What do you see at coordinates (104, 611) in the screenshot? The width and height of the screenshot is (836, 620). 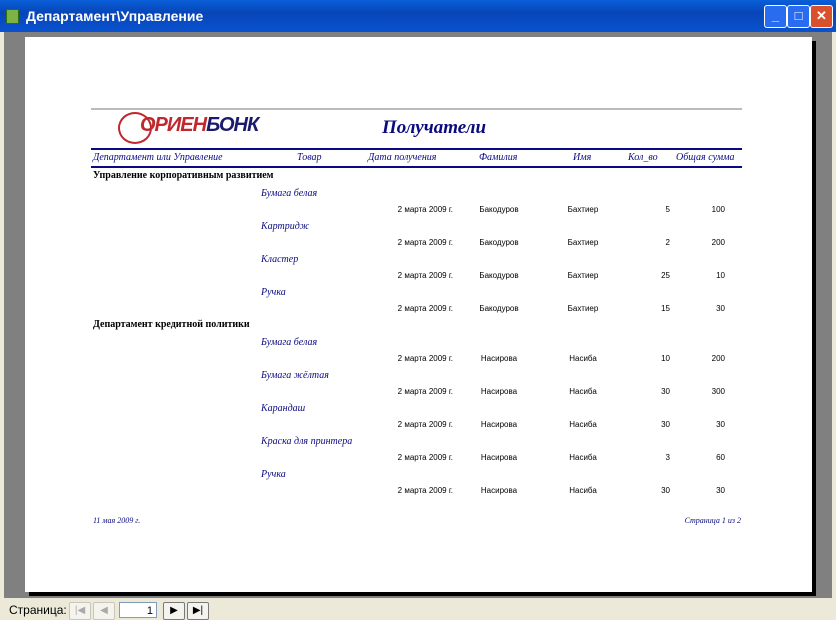 I see `prev-page-button: ◀` at bounding box center [104, 611].